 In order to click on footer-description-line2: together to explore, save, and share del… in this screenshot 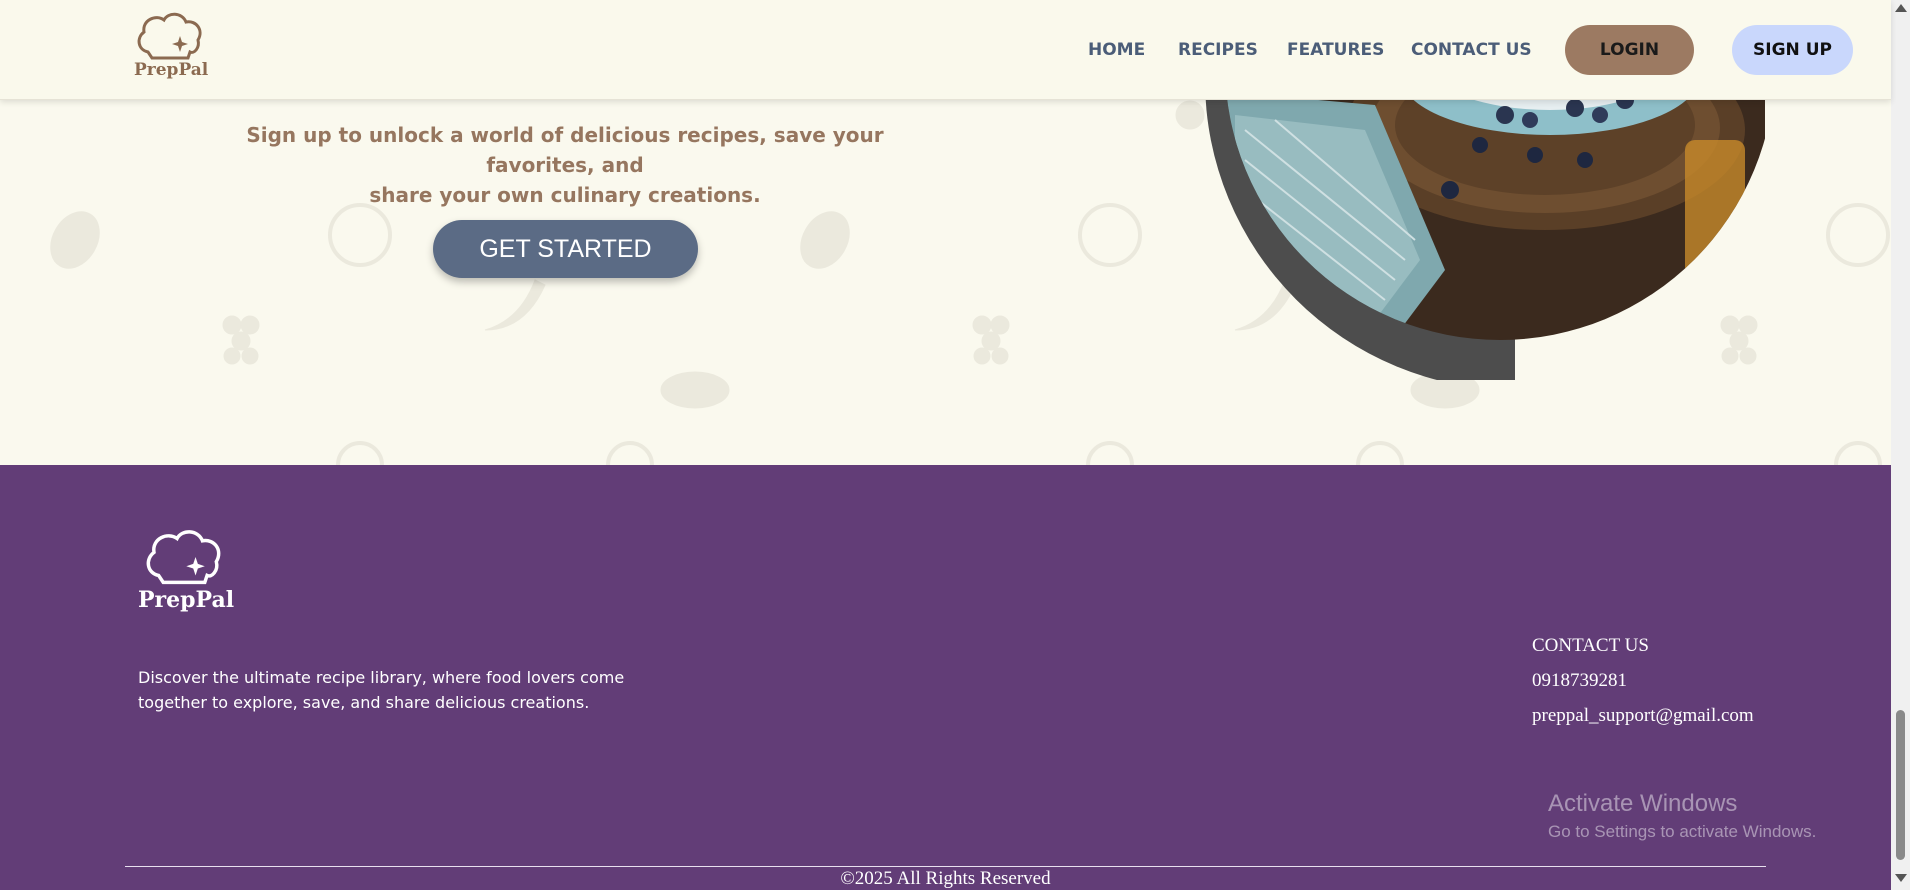, I will do `click(364, 702)`.